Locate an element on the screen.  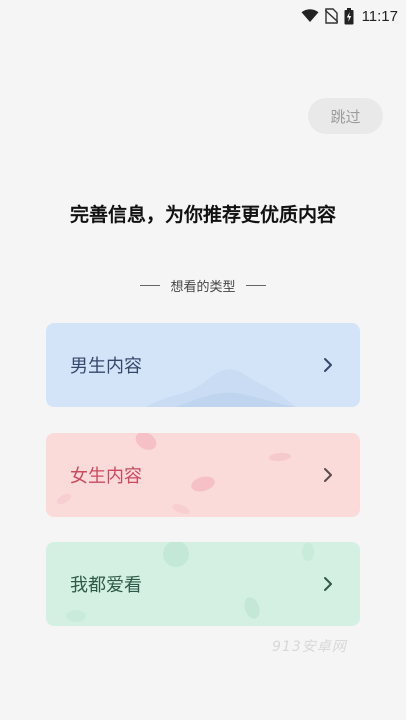
battery-charging-icon is located at coordinates (349, 16).